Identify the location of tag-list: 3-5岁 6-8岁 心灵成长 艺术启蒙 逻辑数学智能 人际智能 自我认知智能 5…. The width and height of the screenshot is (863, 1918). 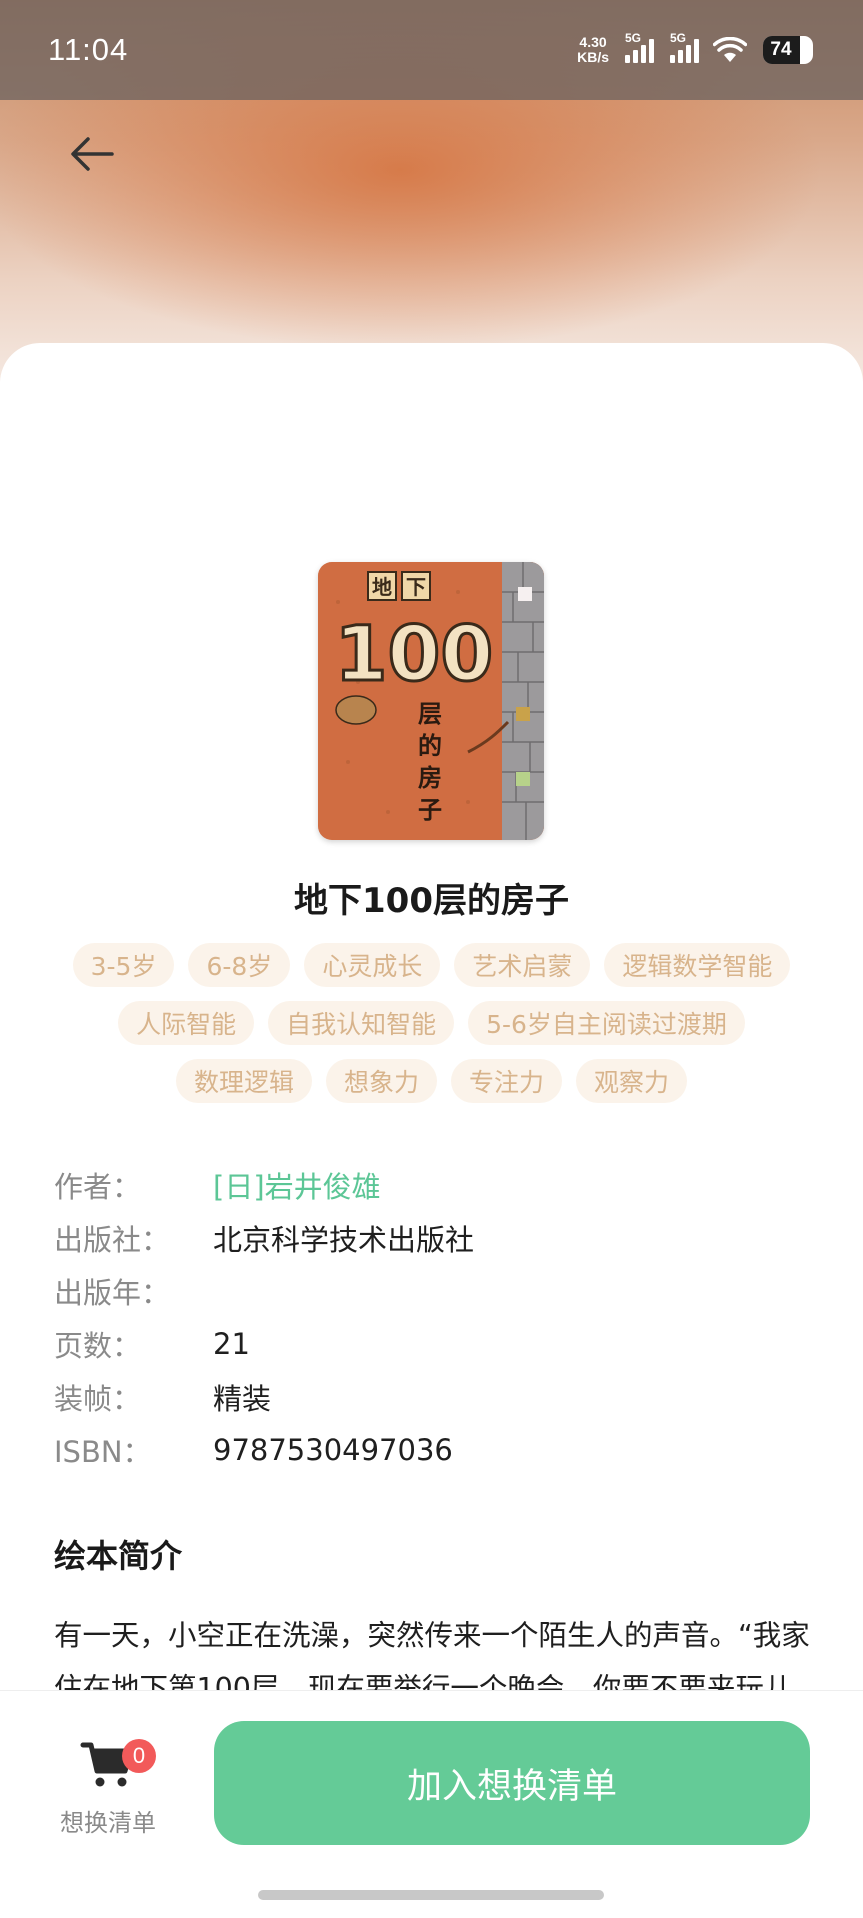
(431, 1030).